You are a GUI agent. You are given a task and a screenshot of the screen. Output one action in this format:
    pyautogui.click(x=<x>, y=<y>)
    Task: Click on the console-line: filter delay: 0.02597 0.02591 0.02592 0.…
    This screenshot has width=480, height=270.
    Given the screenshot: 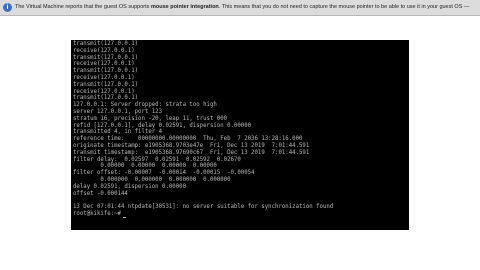 What is the action you would take?
    pyautogui.click(x=157, y=159)
    